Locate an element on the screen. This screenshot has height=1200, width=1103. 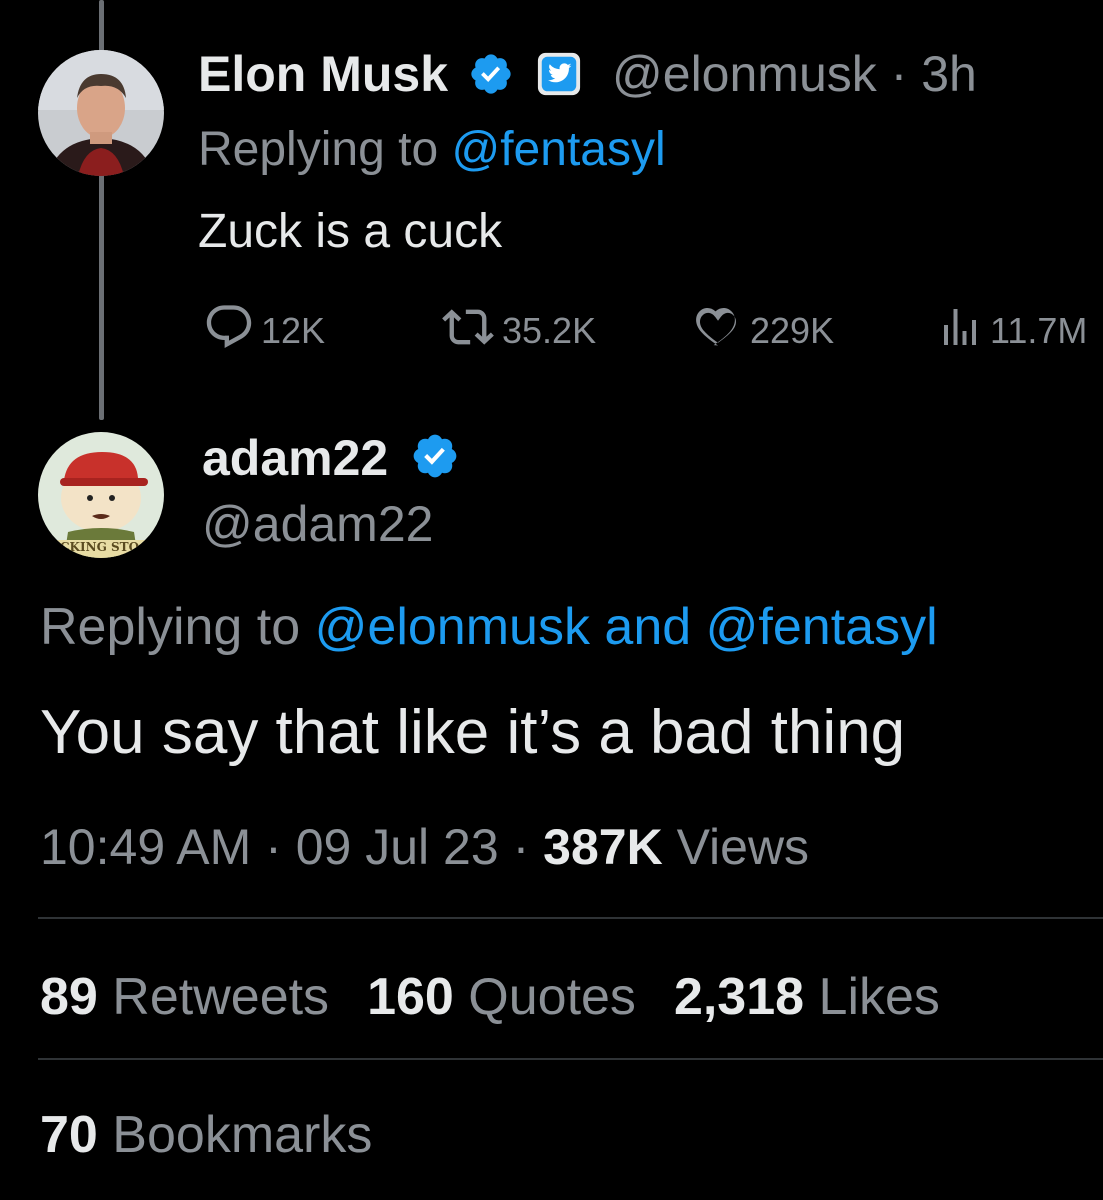
reply-author-handle: @adam22 is located at coordinates (317, 524).